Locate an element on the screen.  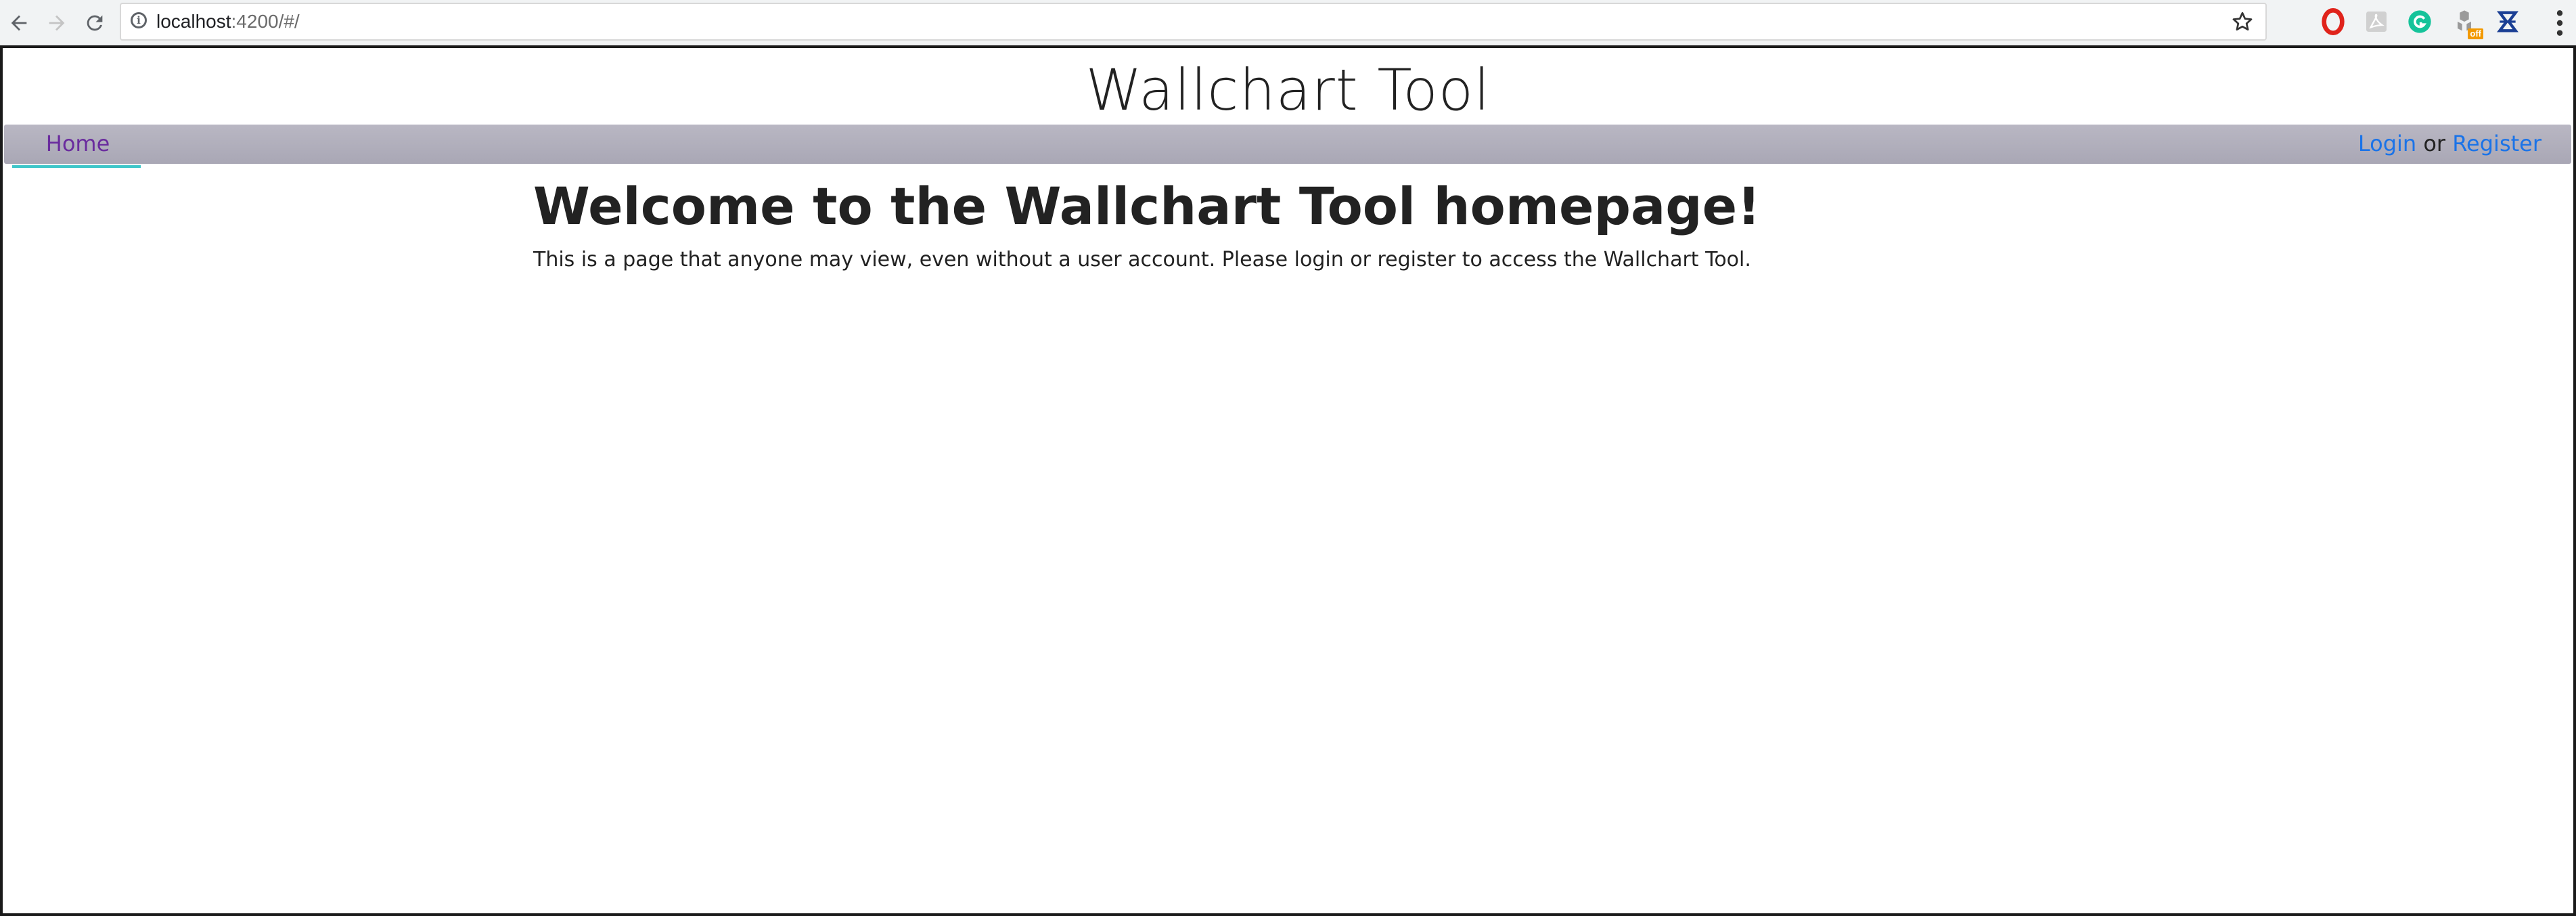
info-icon: i is located at coordinates (139, 20).